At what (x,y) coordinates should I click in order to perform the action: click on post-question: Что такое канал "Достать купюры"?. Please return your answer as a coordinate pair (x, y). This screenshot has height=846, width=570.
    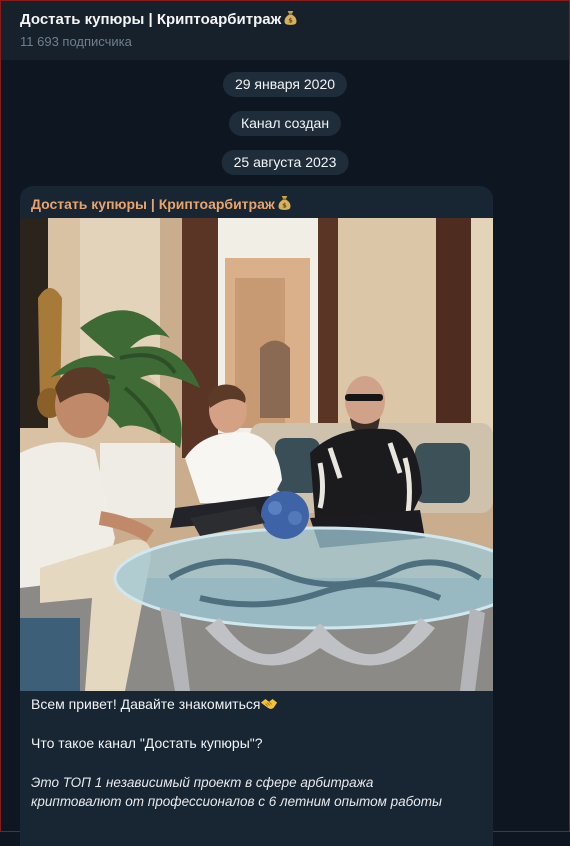
    Looking at the image, I should click on (147, 743).